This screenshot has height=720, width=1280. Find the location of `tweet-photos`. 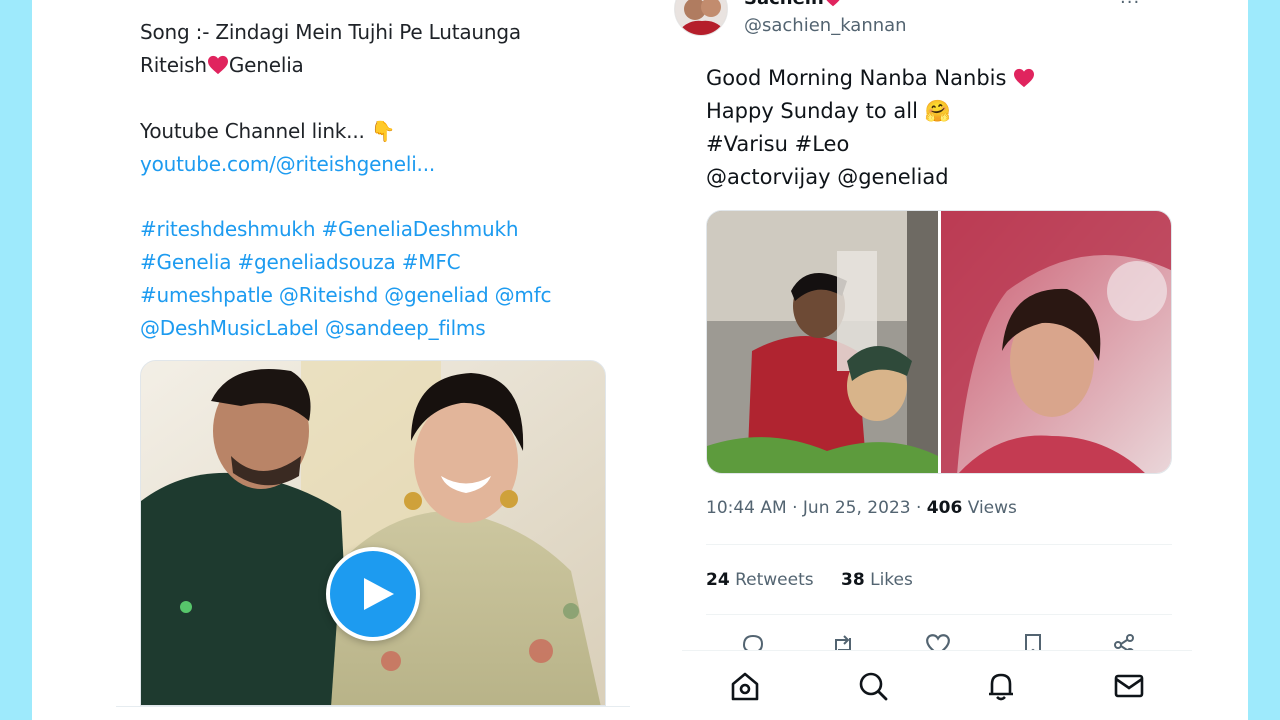

tweet-photos is located at coordinates (939, 342).